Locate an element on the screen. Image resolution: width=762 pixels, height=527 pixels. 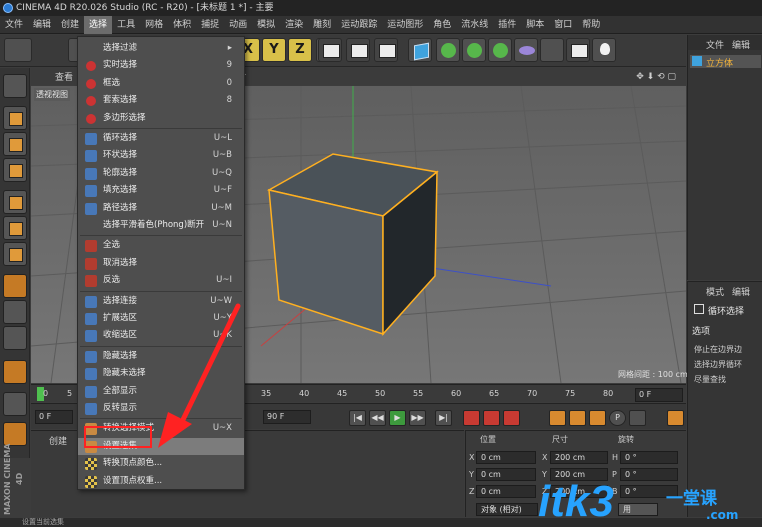
select-menu-item: 选择过滤 ▸ is located at coordinates (161, 48).